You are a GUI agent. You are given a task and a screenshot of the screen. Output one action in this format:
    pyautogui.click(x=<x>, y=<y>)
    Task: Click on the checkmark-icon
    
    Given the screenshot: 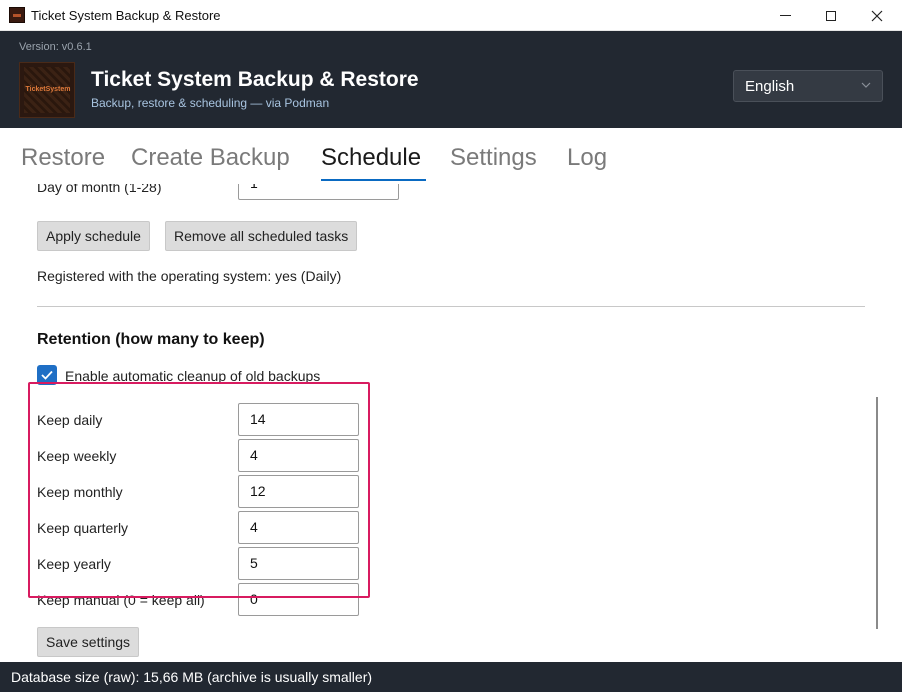 What is the action you would take?
    pyautogui.click(x=47, y=375)
    